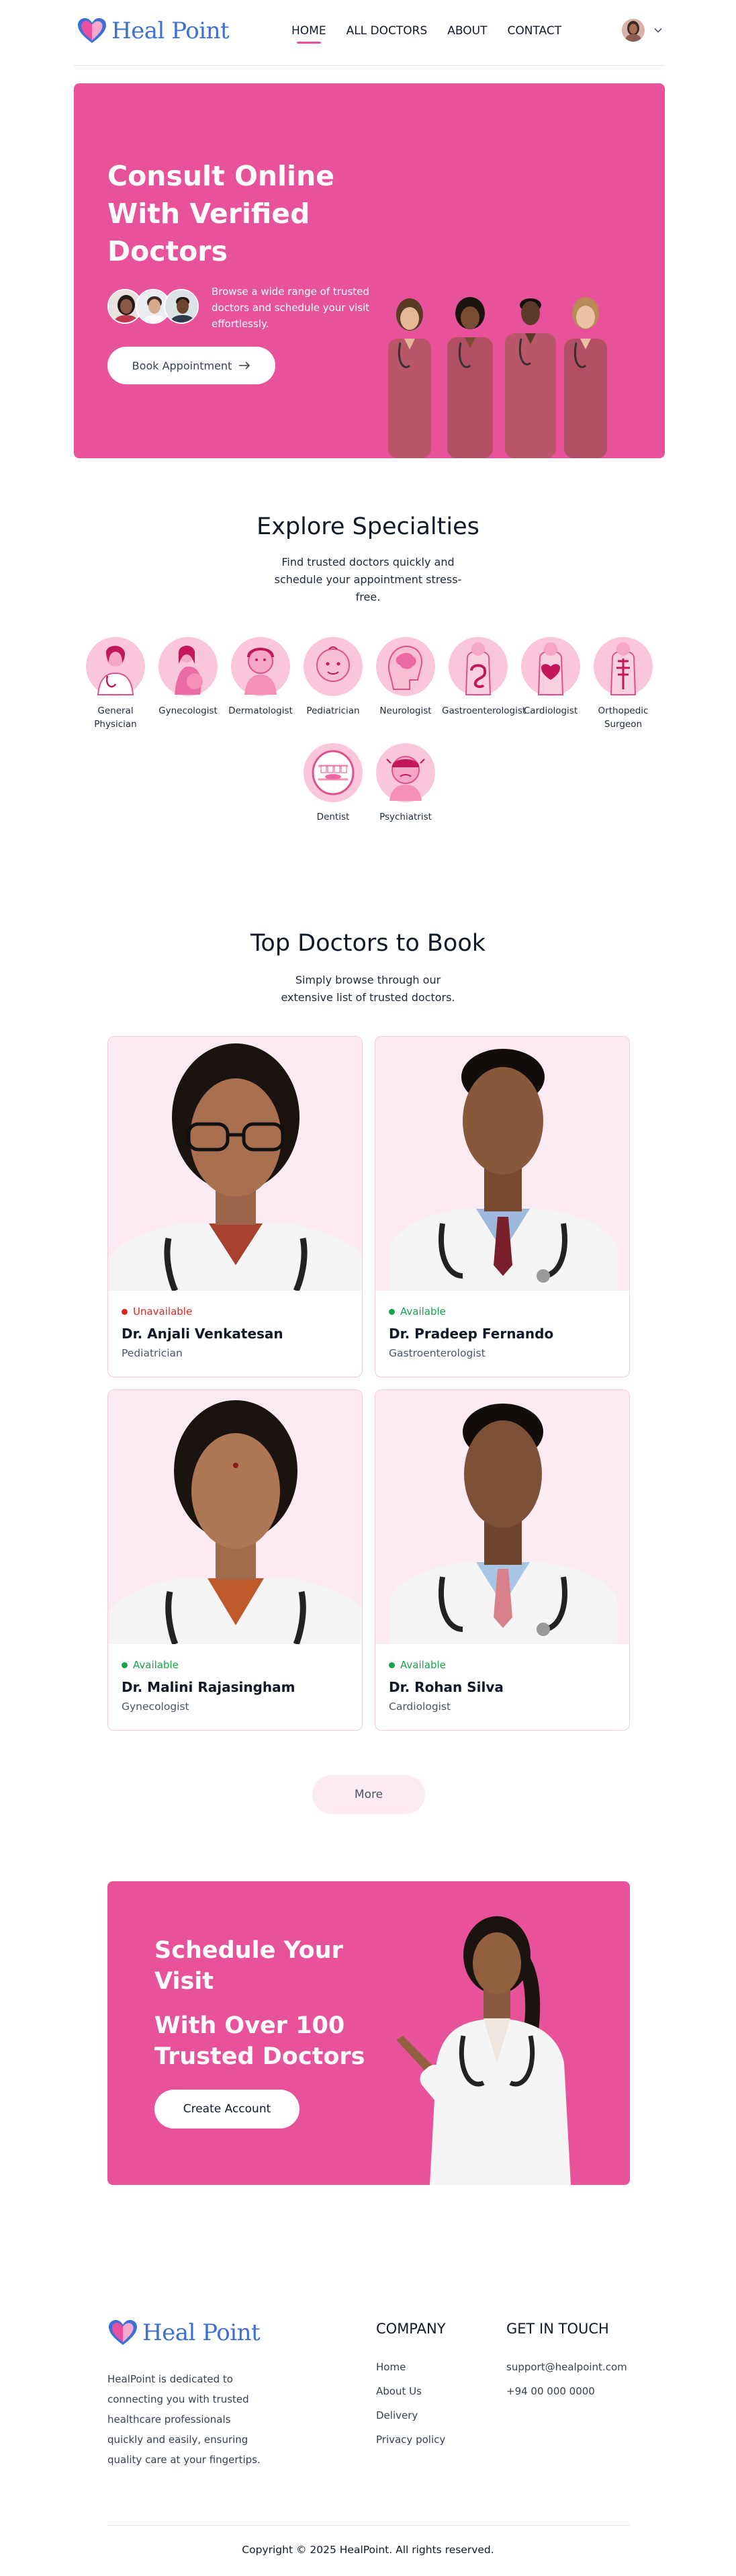 The image size is (736, 2576). I want to click on gastroenterologist-icon, so click(478, 666).